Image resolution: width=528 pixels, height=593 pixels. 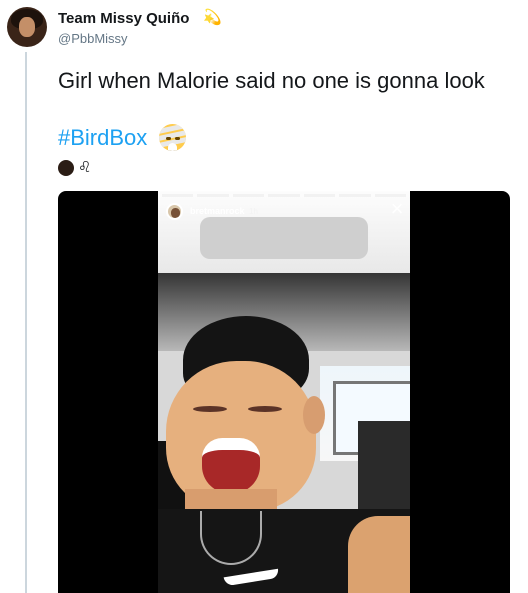 What do you see at coordinates (314, 415) in the screenshot?
I see `person-ear` at bounding box center [314, 415].